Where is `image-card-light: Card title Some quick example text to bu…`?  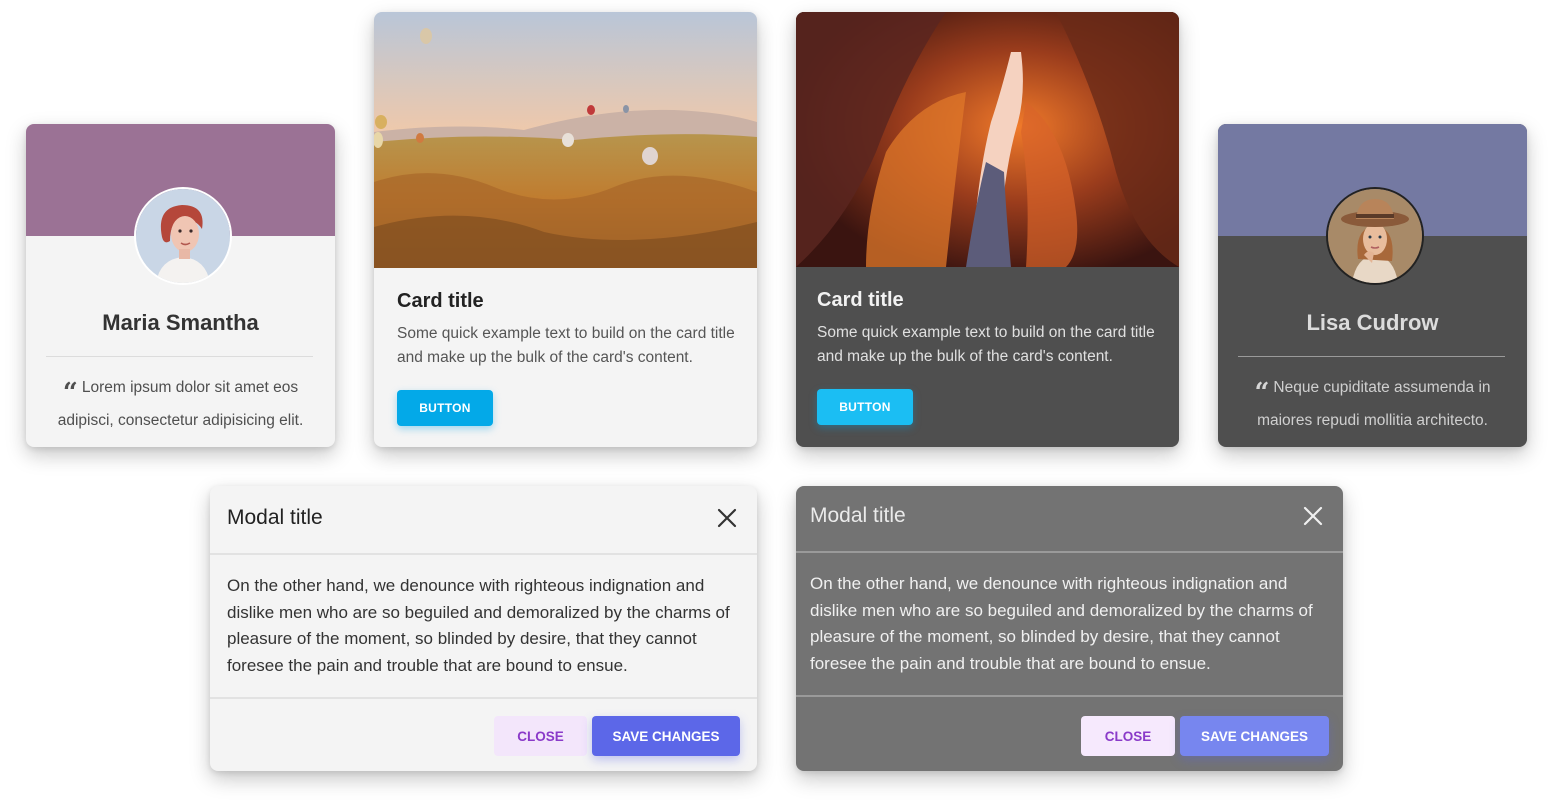 image-card-light: Card title Some quick example text to bu… is located at coordinates (565, 229).